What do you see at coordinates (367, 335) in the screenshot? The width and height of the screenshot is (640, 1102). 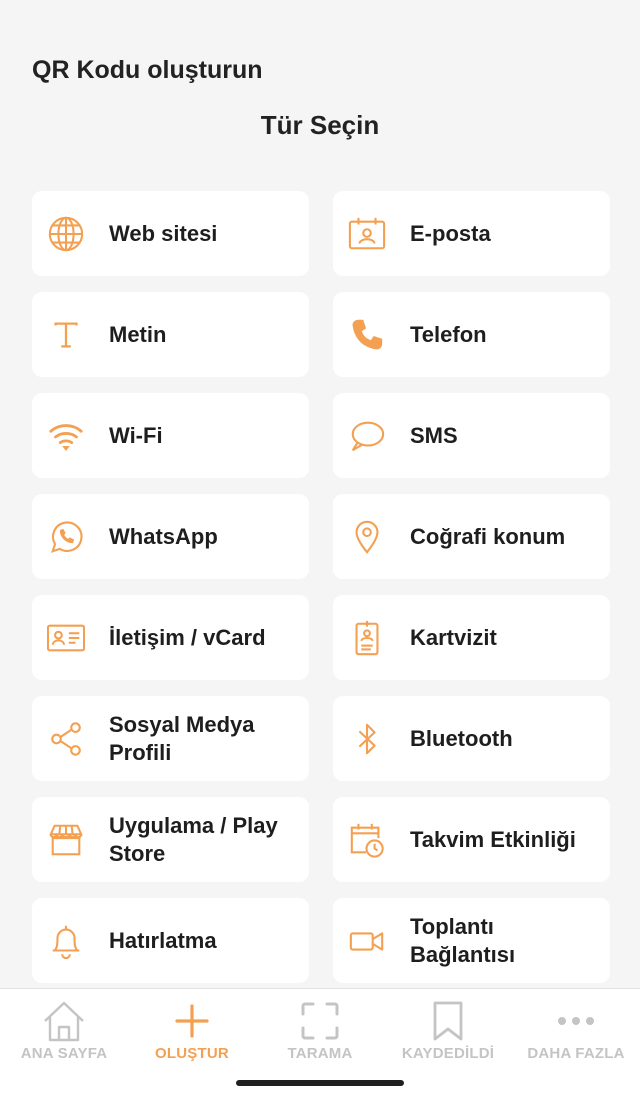 I see `phone-icon` at bounding box center [367, 335].